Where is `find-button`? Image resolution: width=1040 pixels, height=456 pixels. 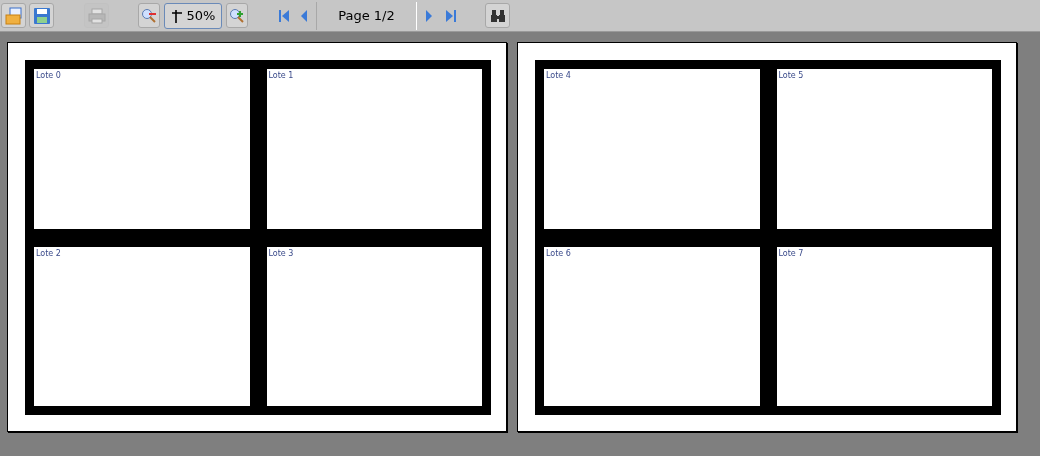 find-button is located at coordinates (497, 15).